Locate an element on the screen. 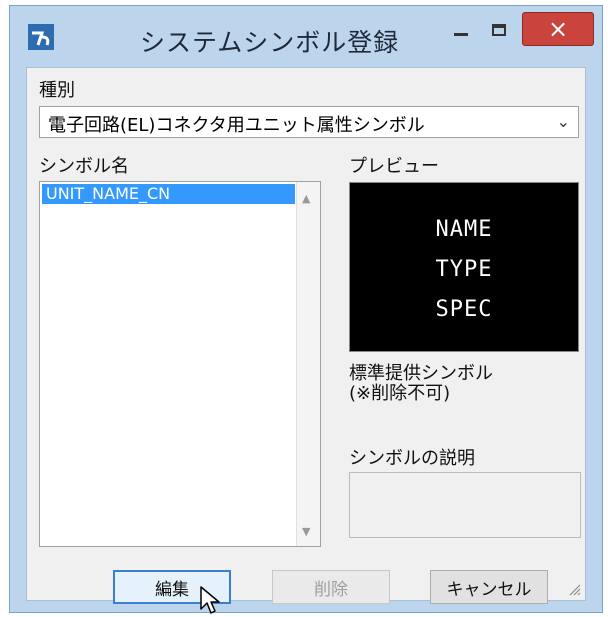 This screenshot has height=617, width=608. scroll-down-icon: ▼ is located at coordinates (306, 531).